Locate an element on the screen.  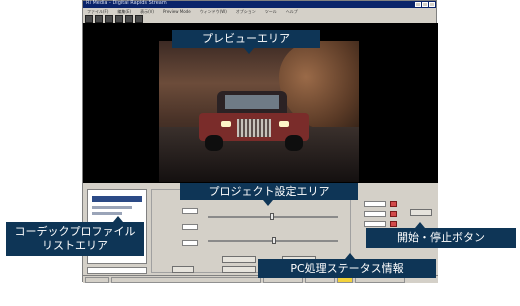
close-icon is located at coordinates (432, 4).